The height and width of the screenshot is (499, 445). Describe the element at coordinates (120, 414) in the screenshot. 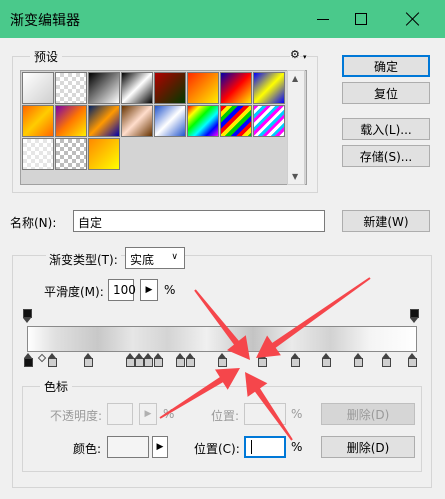

I see `opacity-field` at that location.